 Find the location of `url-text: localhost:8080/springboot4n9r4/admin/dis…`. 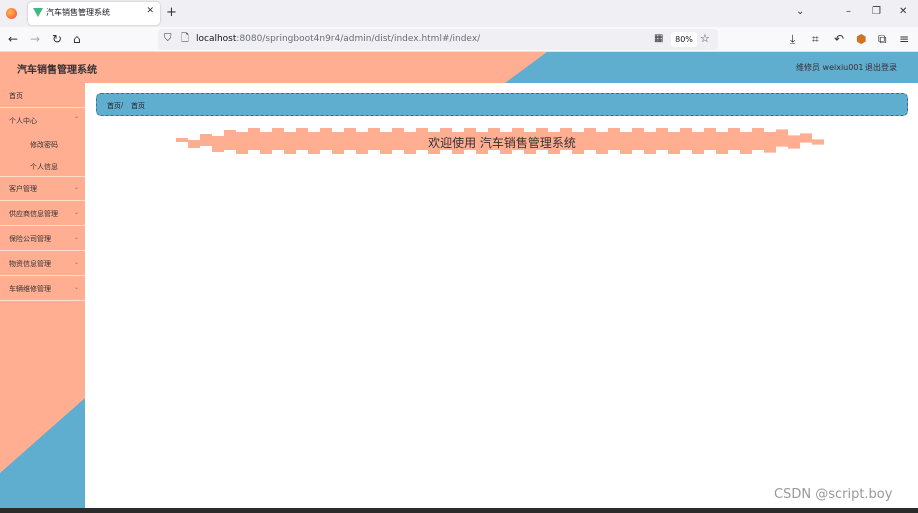

url-text: localhost:8080/springboot4n9r4/admin/dis… is located at coordinates (338, 39).